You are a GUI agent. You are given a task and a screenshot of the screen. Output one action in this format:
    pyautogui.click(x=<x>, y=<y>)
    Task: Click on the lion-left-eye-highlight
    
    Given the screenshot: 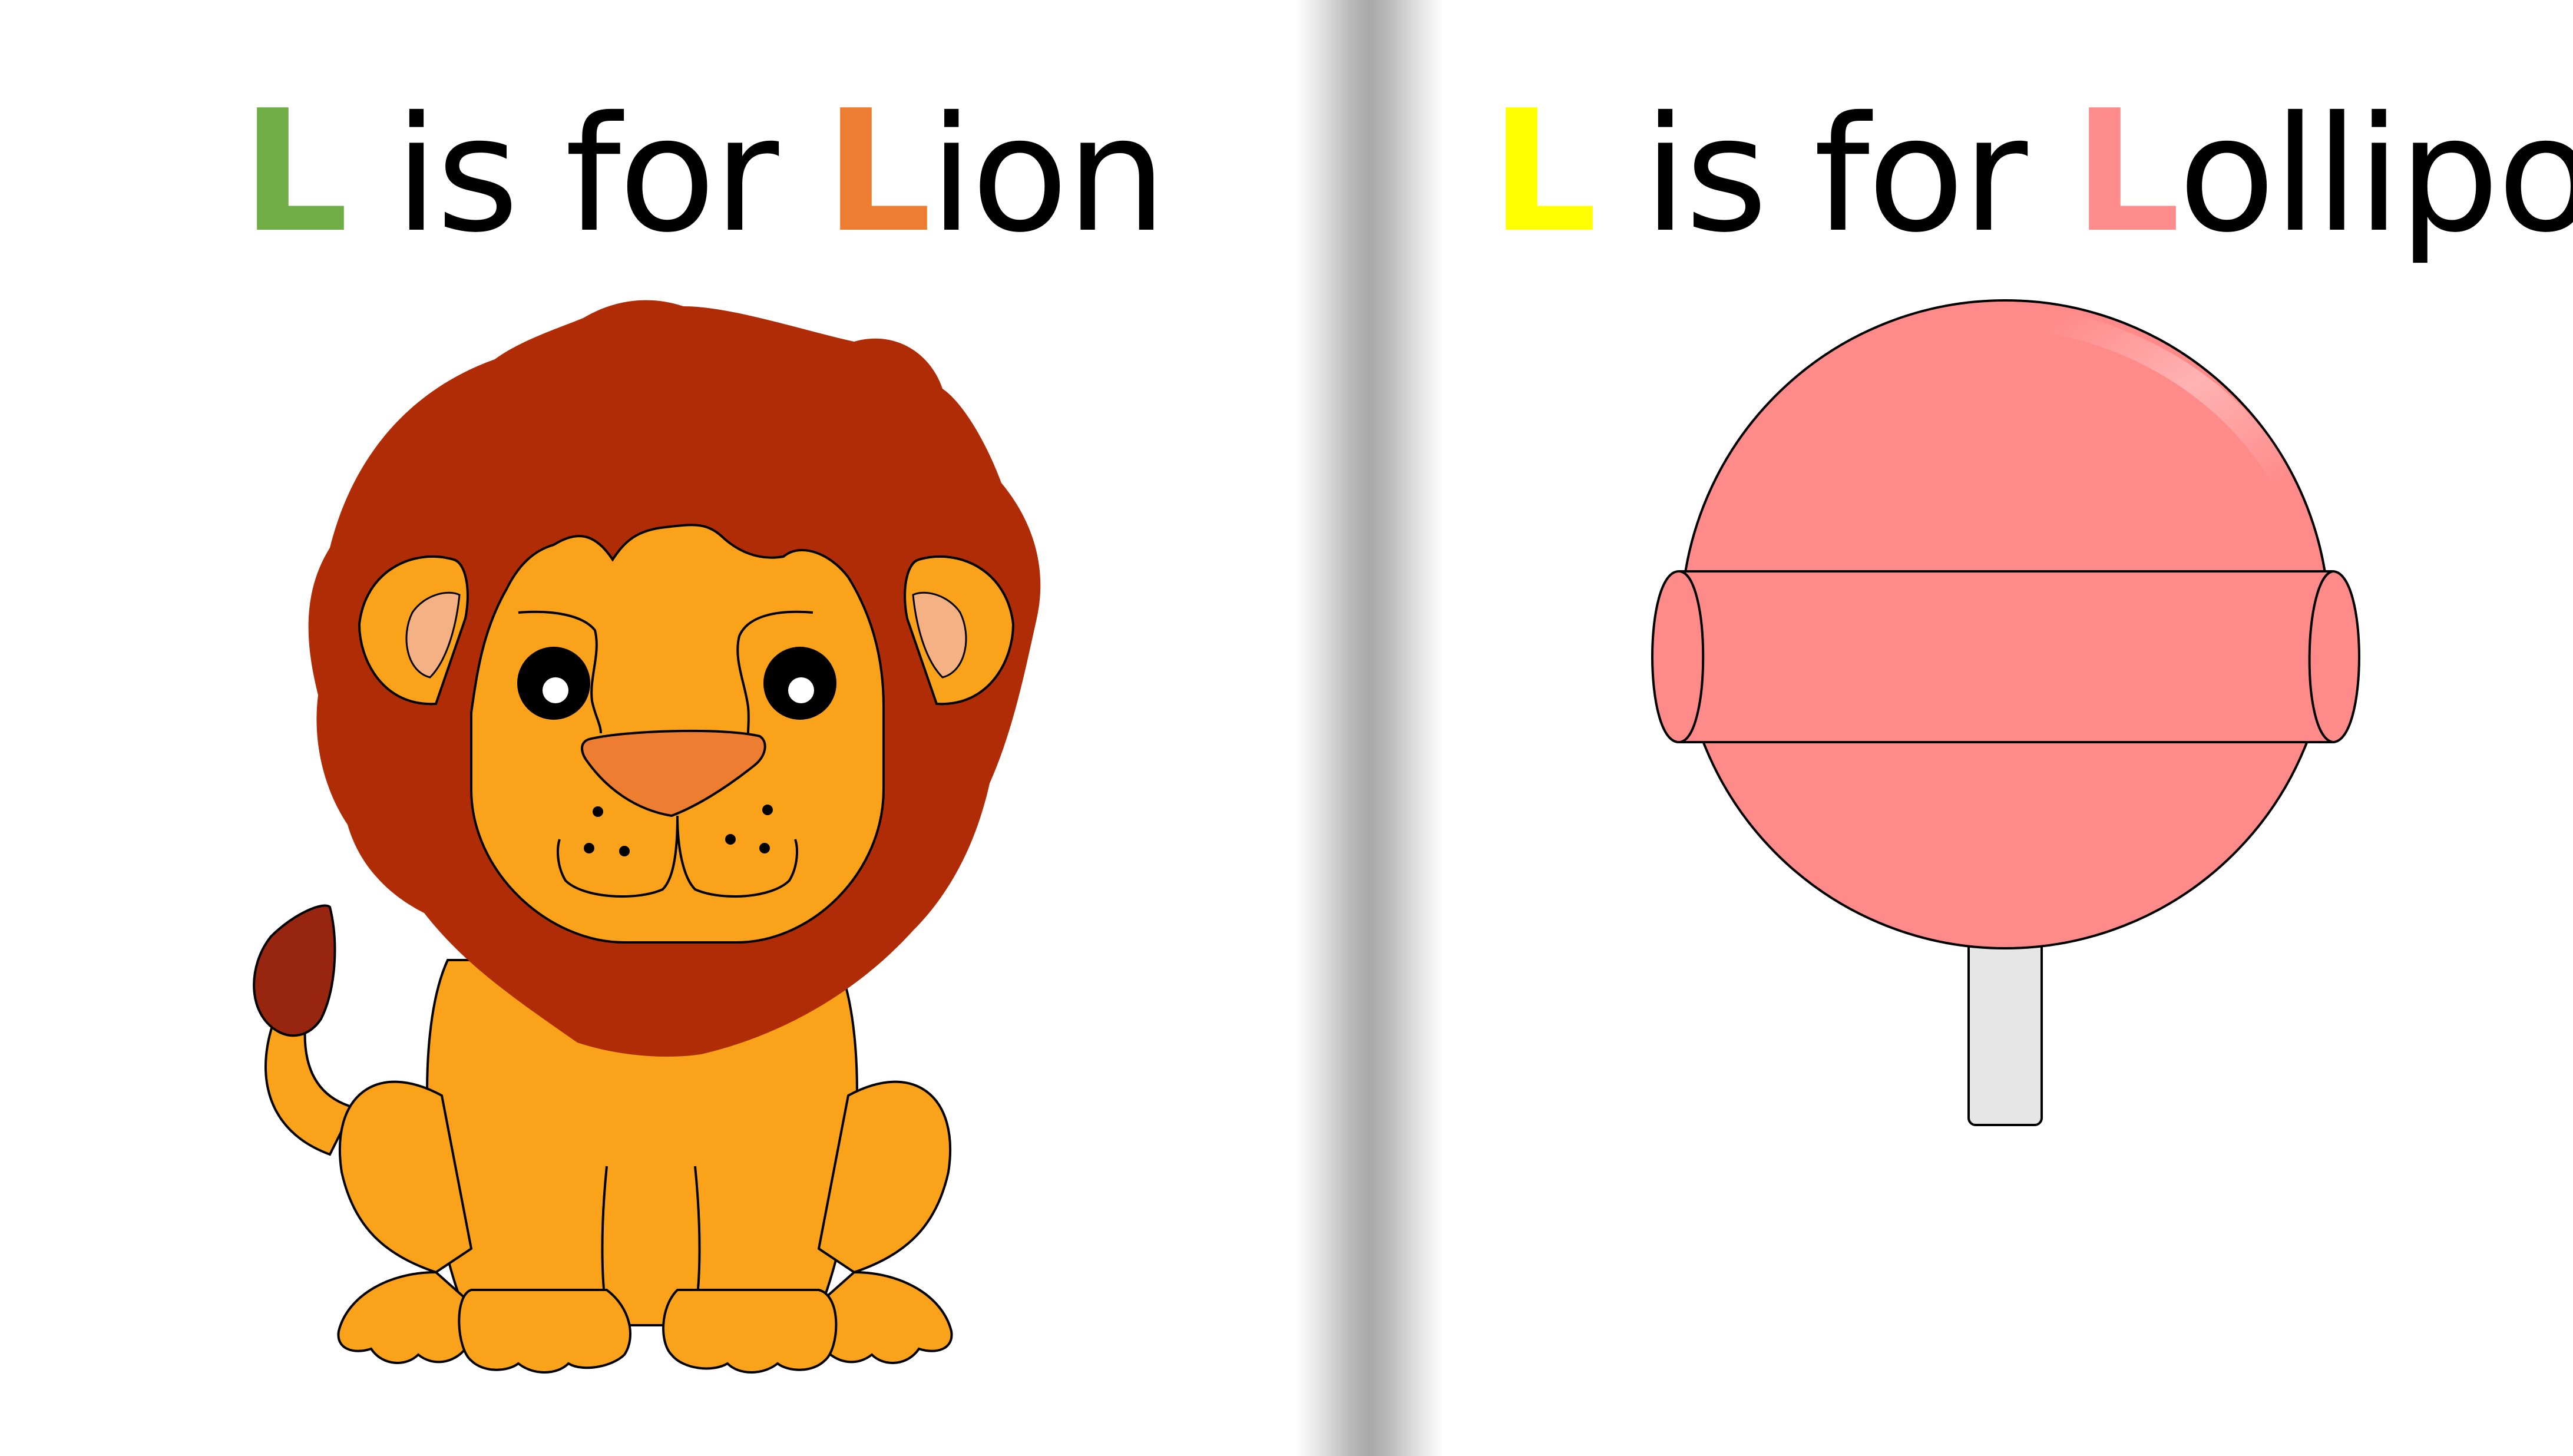 What is the action you would take?
    pyautogui.click(x=555, y=690)
    